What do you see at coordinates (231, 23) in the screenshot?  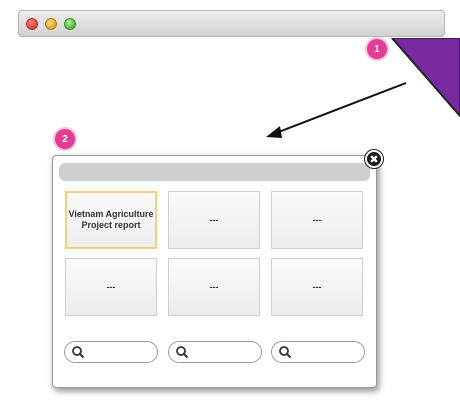 I see `window-titlebar` at bounding box center [231, 23].